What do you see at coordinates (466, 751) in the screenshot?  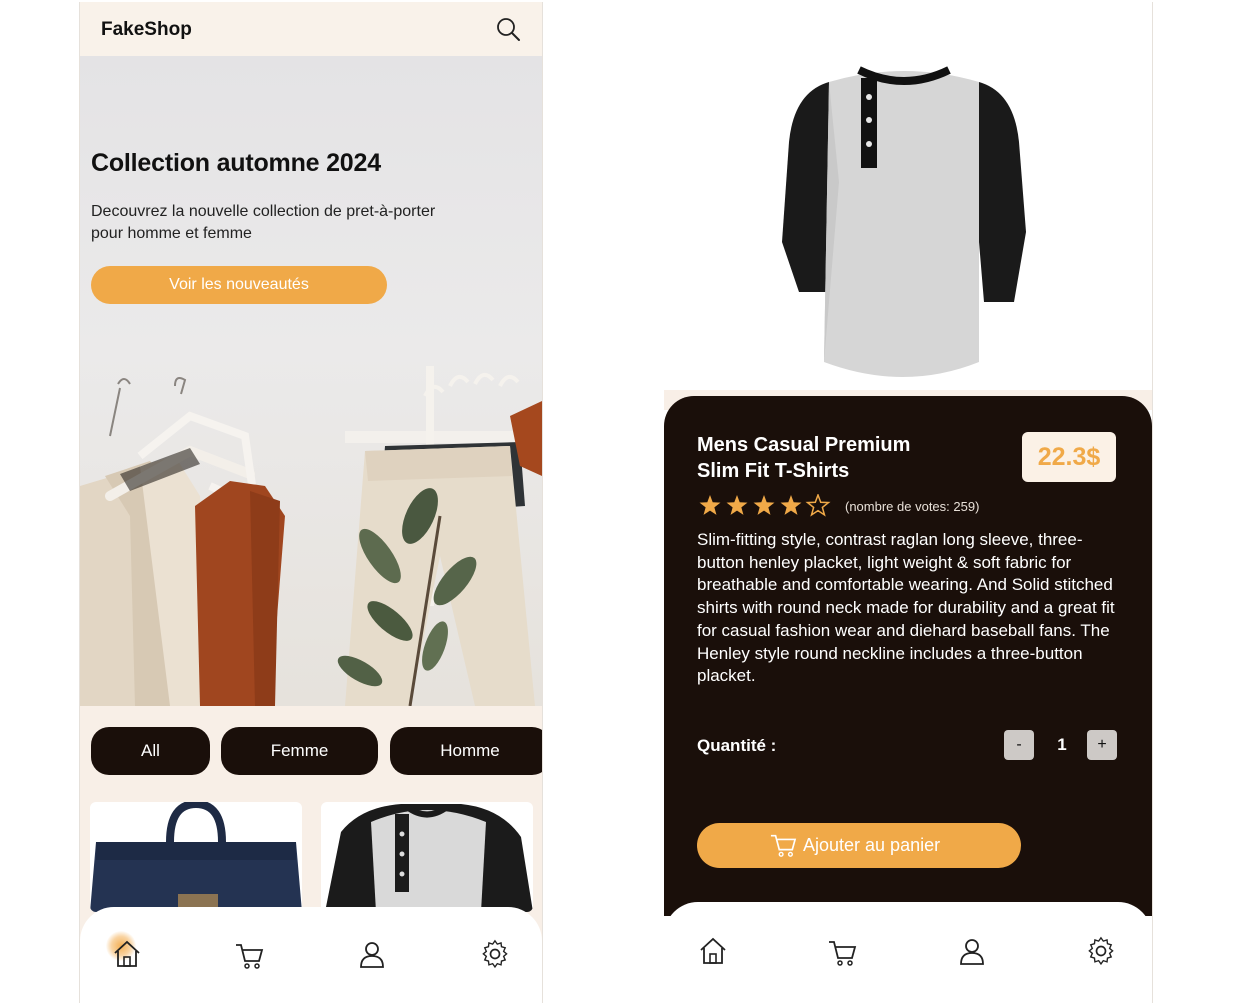 I see `filter-homme: Homme` at bounding box center [466, 751].